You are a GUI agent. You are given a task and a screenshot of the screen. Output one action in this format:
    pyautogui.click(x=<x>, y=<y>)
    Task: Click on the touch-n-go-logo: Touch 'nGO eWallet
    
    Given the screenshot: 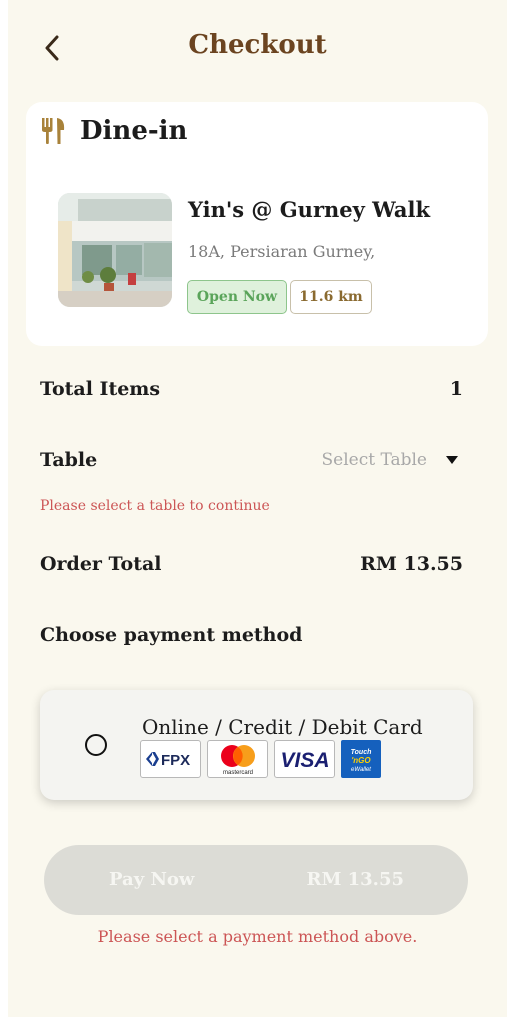 What is the action you would take?
    pyautogui.click(x=361, y=759)
    